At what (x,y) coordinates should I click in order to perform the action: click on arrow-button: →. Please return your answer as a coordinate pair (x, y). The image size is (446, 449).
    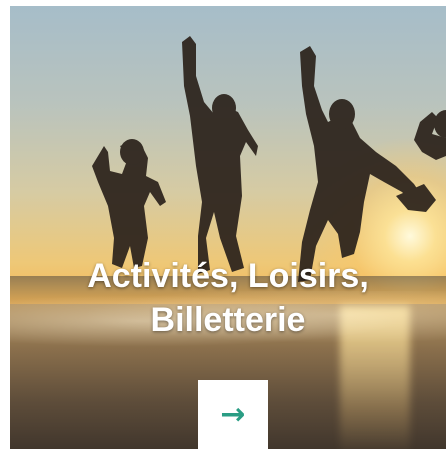
    Looking at the image, I should click on (233, 414).